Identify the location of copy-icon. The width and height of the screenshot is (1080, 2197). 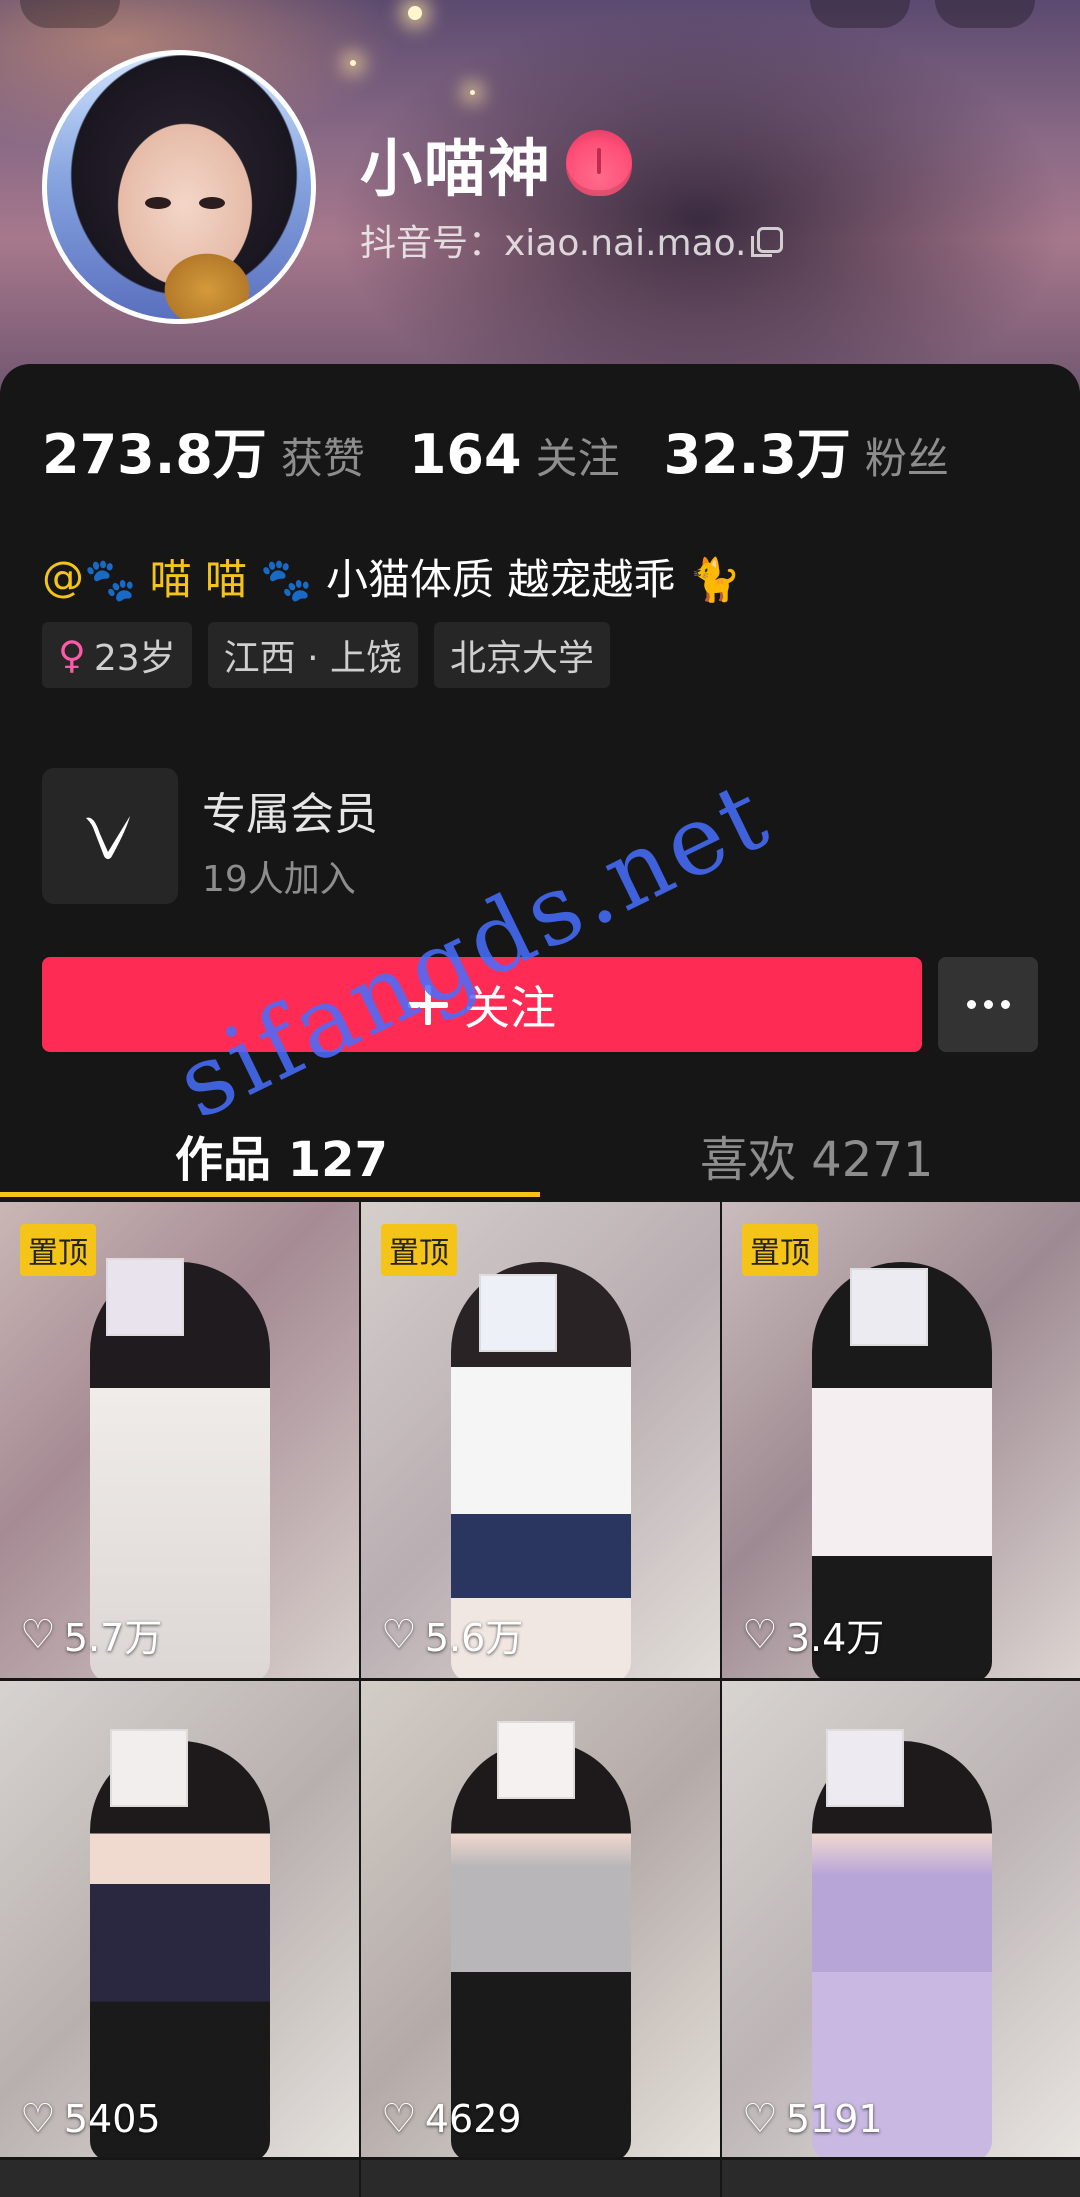
(766, 242).